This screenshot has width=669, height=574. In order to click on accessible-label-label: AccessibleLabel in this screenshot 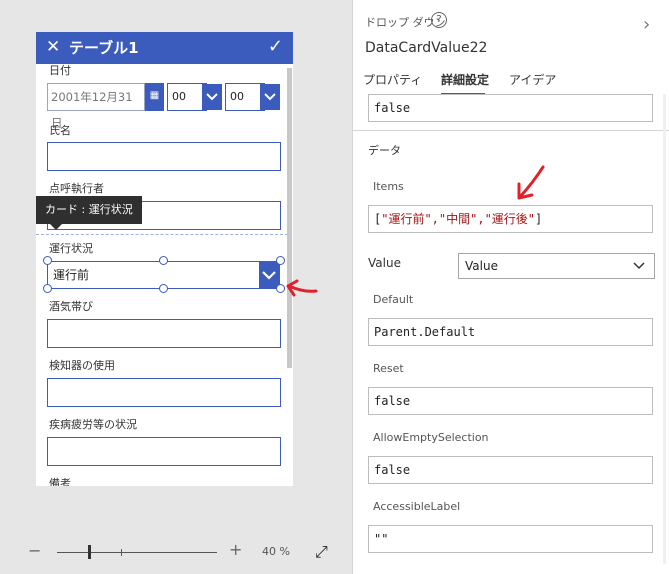, I will do `click(417, 506)`.